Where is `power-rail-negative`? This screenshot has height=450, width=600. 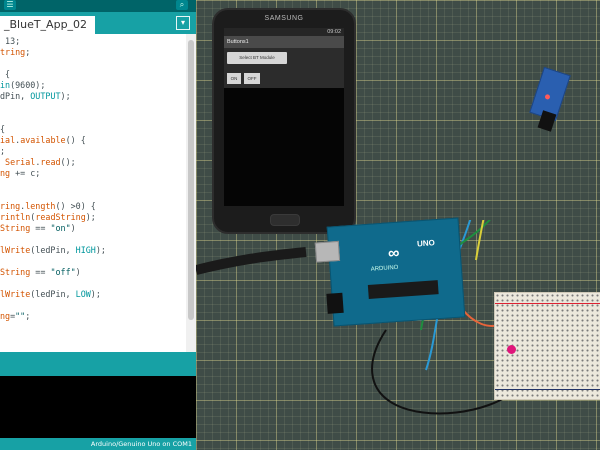 power-rail-negative is located at coordinates (547, 389).